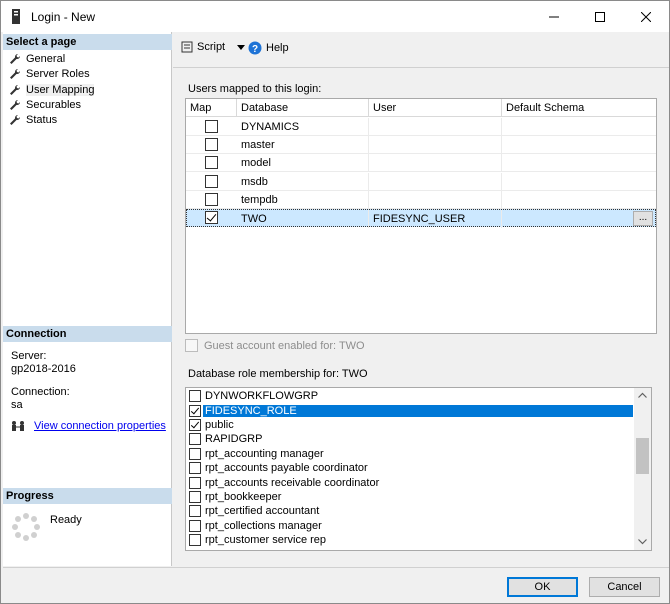 This screenshot has width=670, height=604. What do you see at coordinates (435, 219) in the screenshot?
I see `user-cell: FIDESYNC_USER` at bounding box center [435, 219].